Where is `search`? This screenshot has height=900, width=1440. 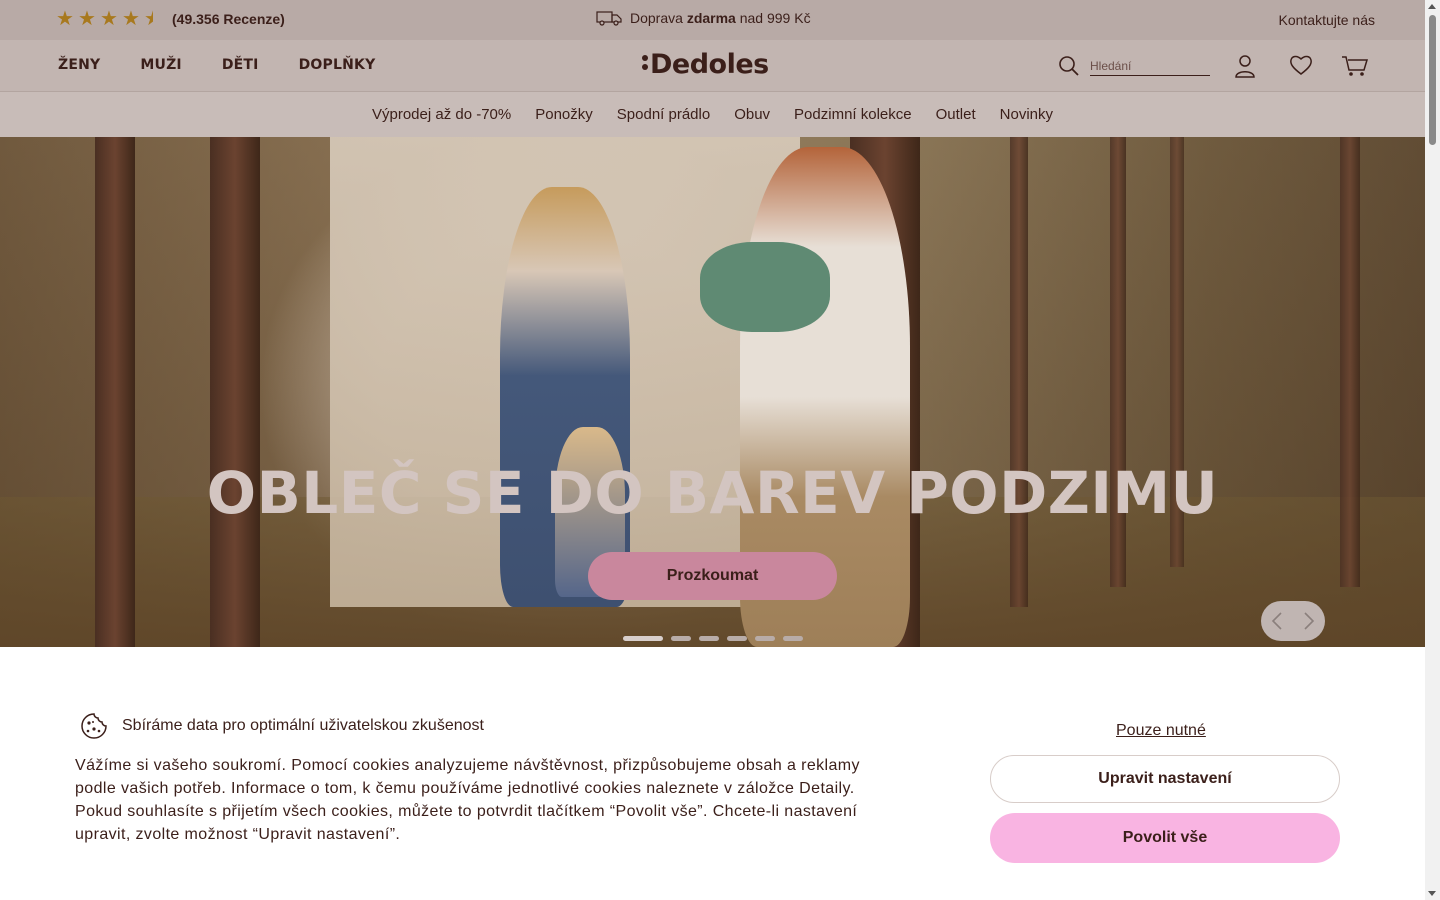
search is located at coordinates (1134, 66).